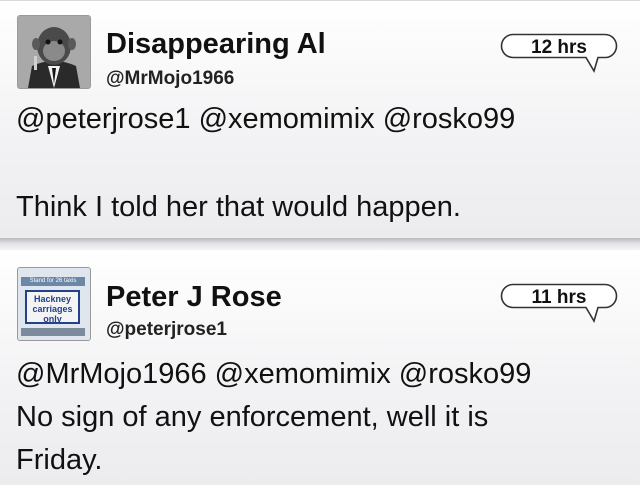 The height and width of the screenshot is (485, 640). I want to click on sign-bottom-bar, so click(53, 332).